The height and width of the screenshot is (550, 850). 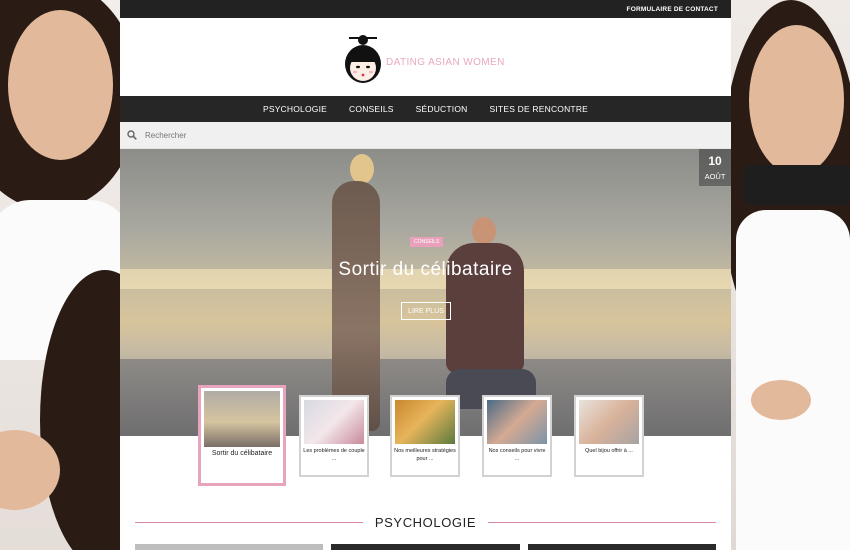 I want to click on search-bar, so click(x=425, y=135).